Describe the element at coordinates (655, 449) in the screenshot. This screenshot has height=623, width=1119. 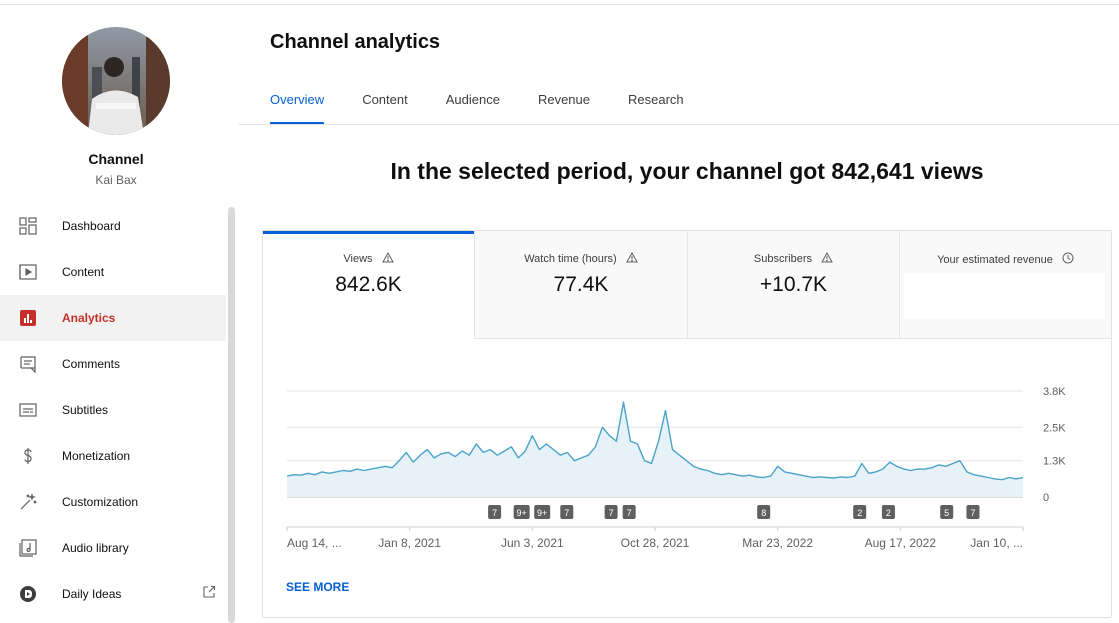
I see `views-area-fill` at that location.